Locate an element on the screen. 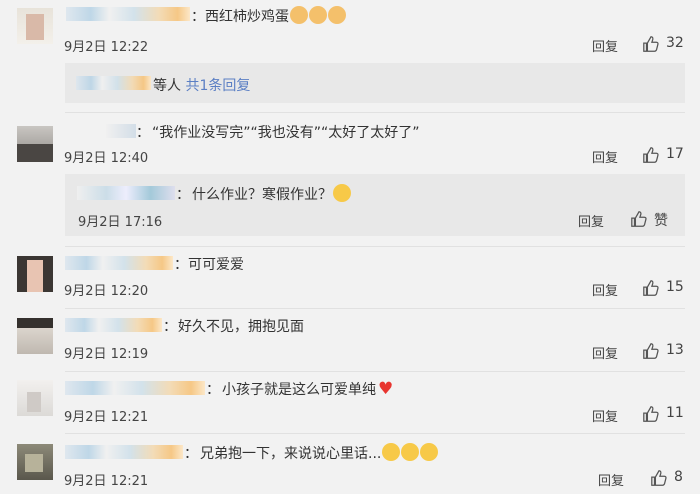 The height and width of the screenshot is (494, 700). comment-text: 西红柿炒鸡蛋 is located at coordinates (275, 16).